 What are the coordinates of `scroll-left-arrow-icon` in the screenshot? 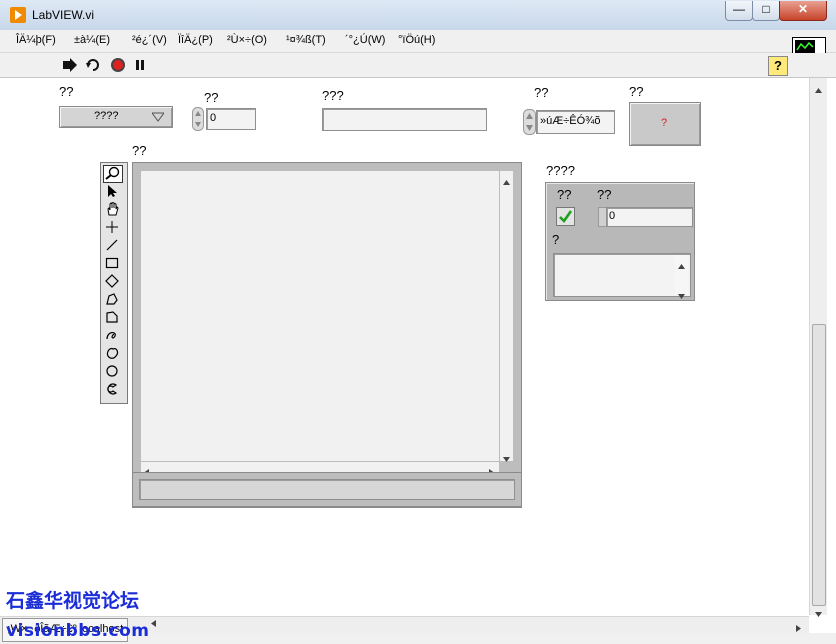 It's located at (156, 624).